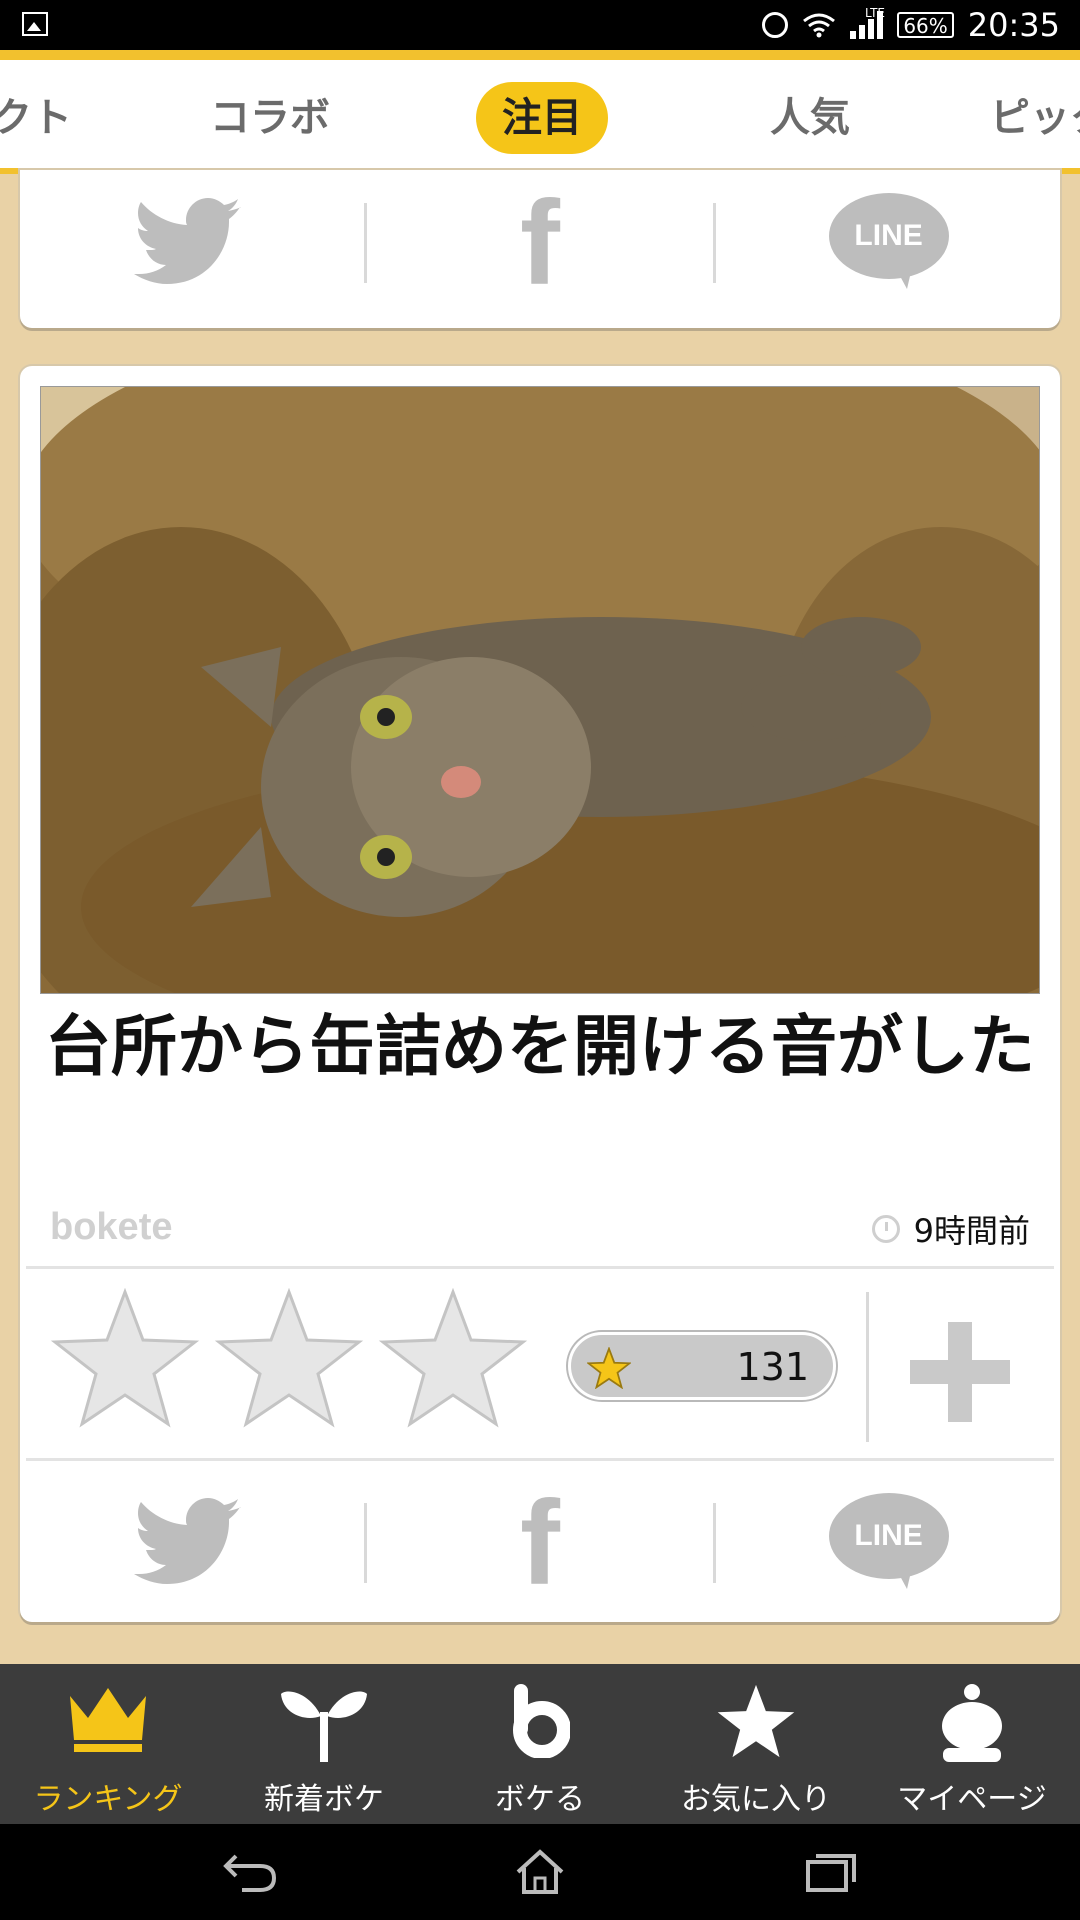 The image size is (1080, 1920). Describe the element at coordinates (35, 24) in the screenshot. I see `gallery-notification-icon` at that location.